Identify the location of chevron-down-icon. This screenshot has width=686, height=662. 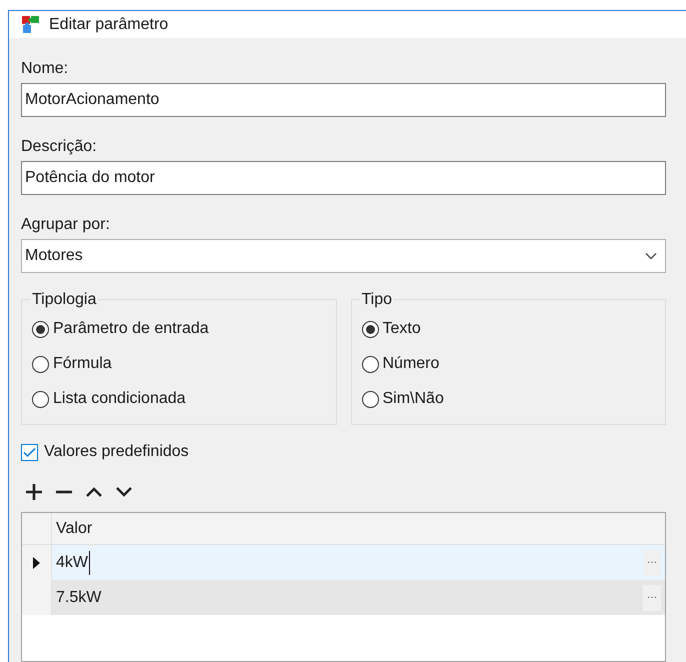
(651, 256).